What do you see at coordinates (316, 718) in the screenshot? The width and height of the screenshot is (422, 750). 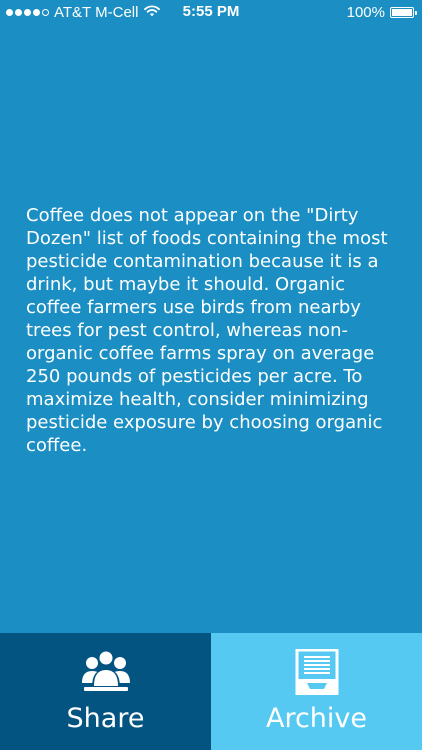 I see `archive-label: Archive` at bounding box center [316, 718].